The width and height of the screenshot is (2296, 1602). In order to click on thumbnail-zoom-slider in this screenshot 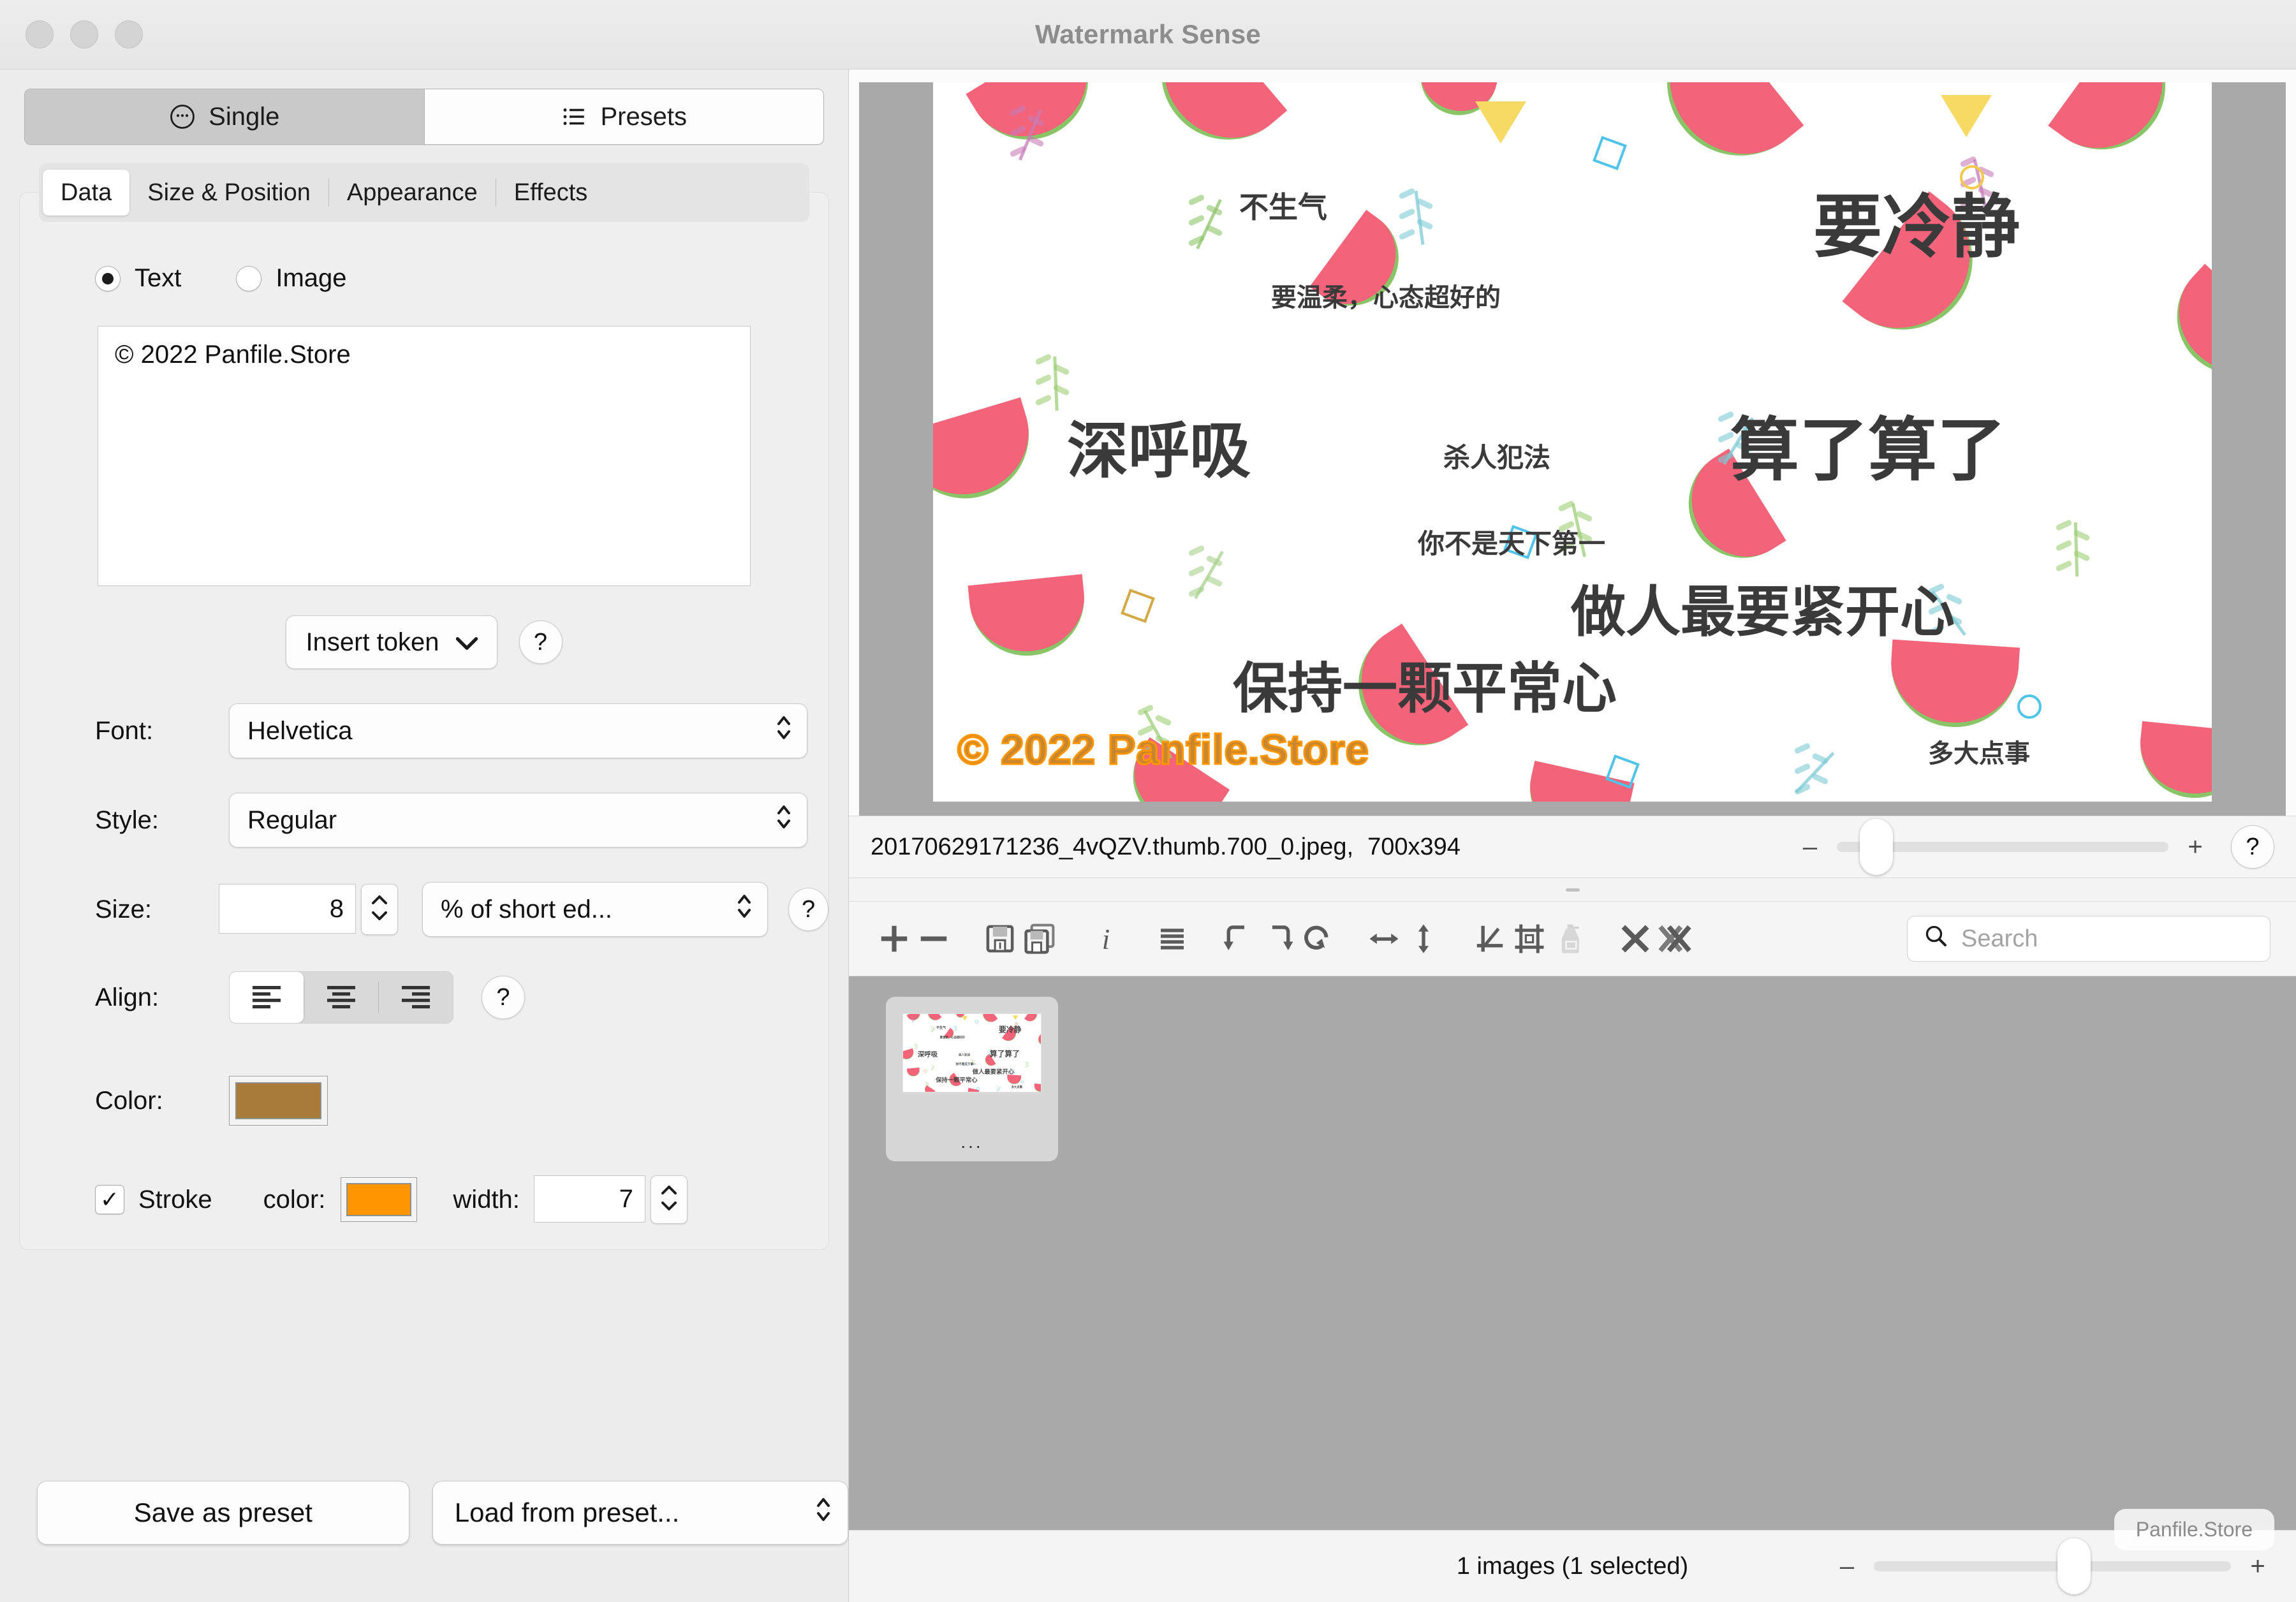, I will do `click(2052, 1566)`.